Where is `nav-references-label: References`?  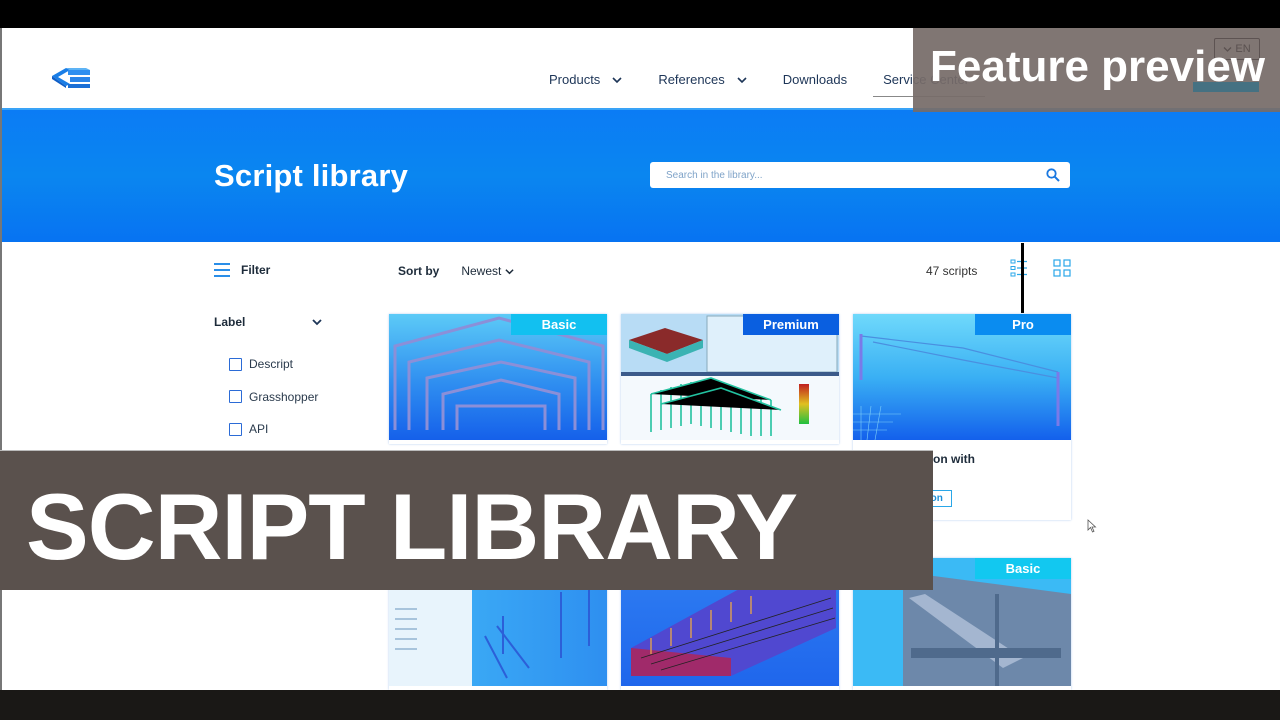
nav-references-label: References is located at coordinates (691, 79).